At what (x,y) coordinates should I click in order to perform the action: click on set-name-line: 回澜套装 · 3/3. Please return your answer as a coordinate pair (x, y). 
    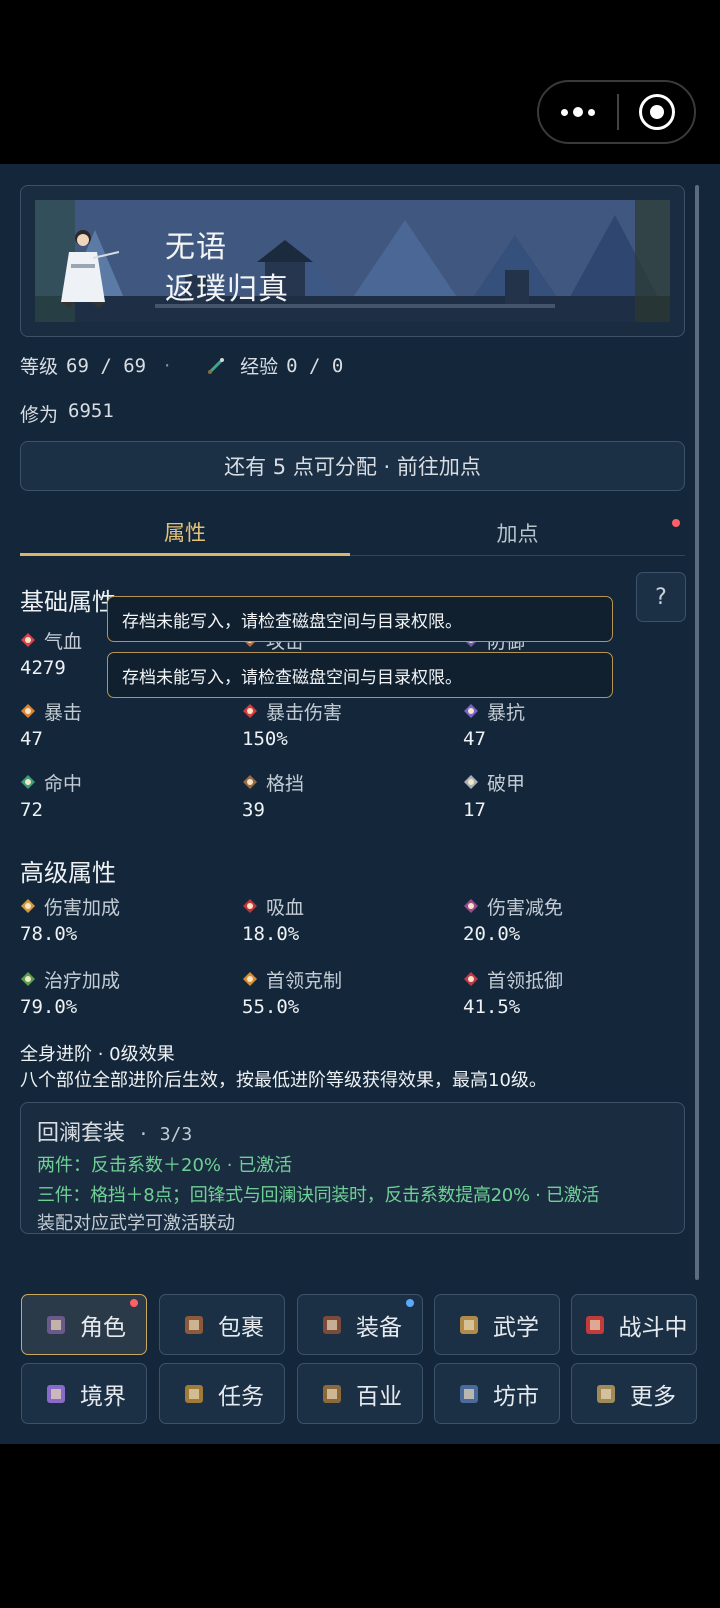
    Looking at the image, I should click on (352, 1131).